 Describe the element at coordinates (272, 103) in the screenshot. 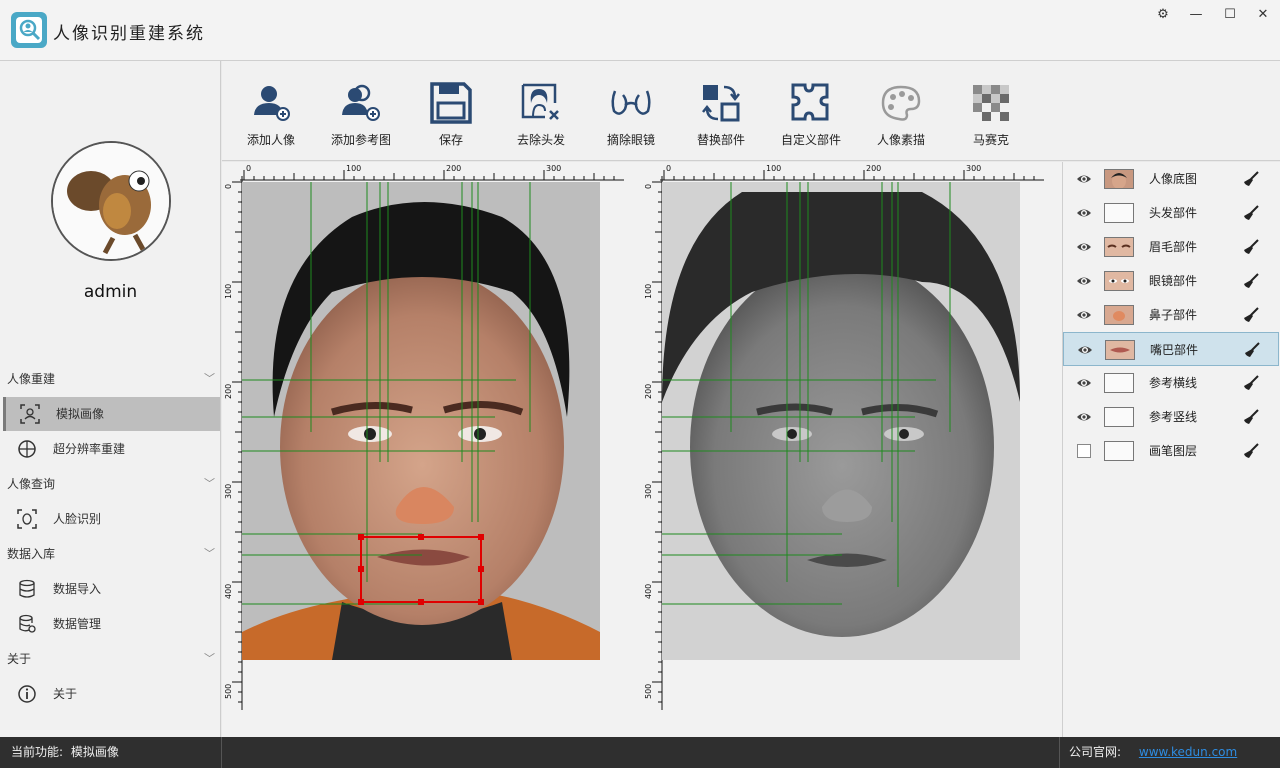

I see `add-person-icon` at that location.